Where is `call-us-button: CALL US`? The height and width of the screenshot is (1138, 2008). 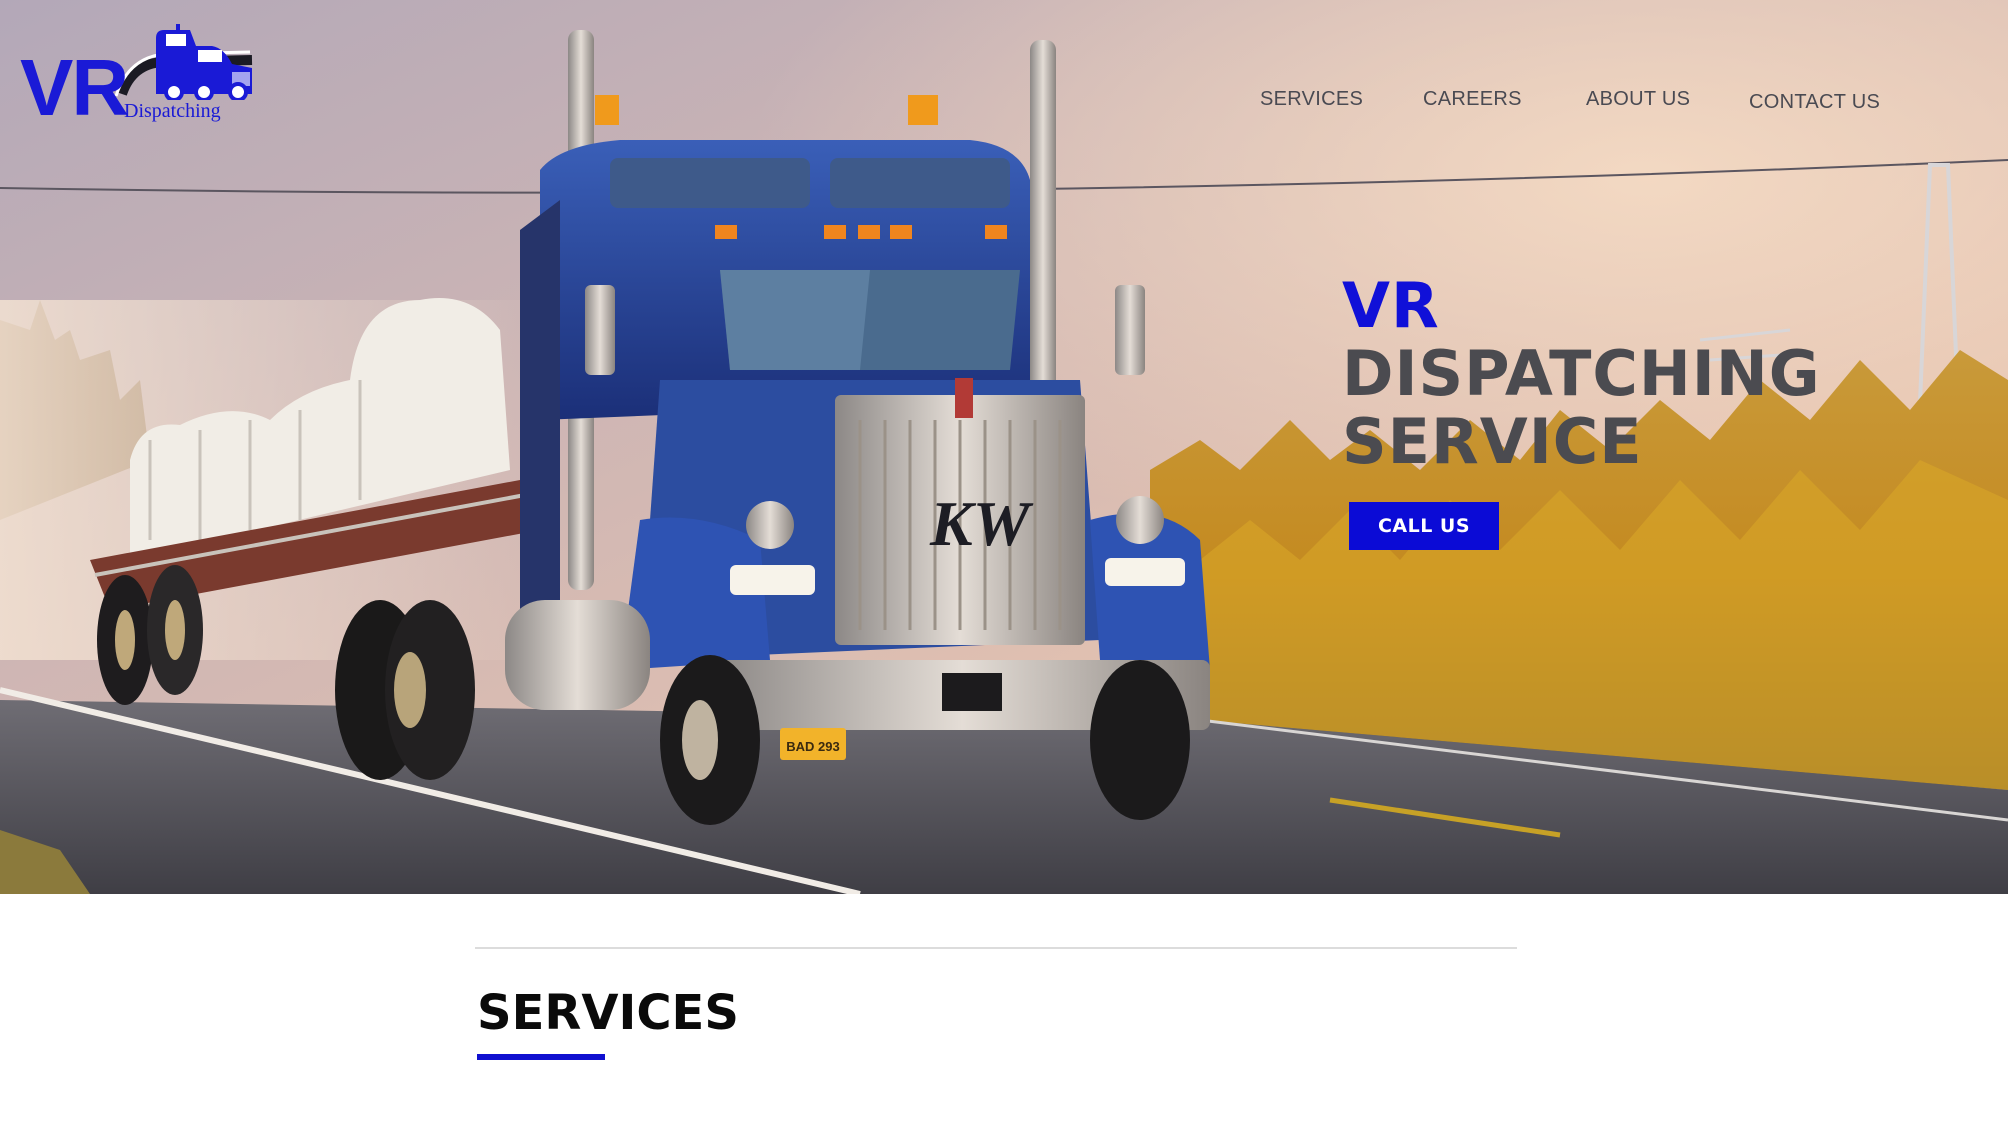
call-us-button: CALL US is located at coordinates (1424, 526).